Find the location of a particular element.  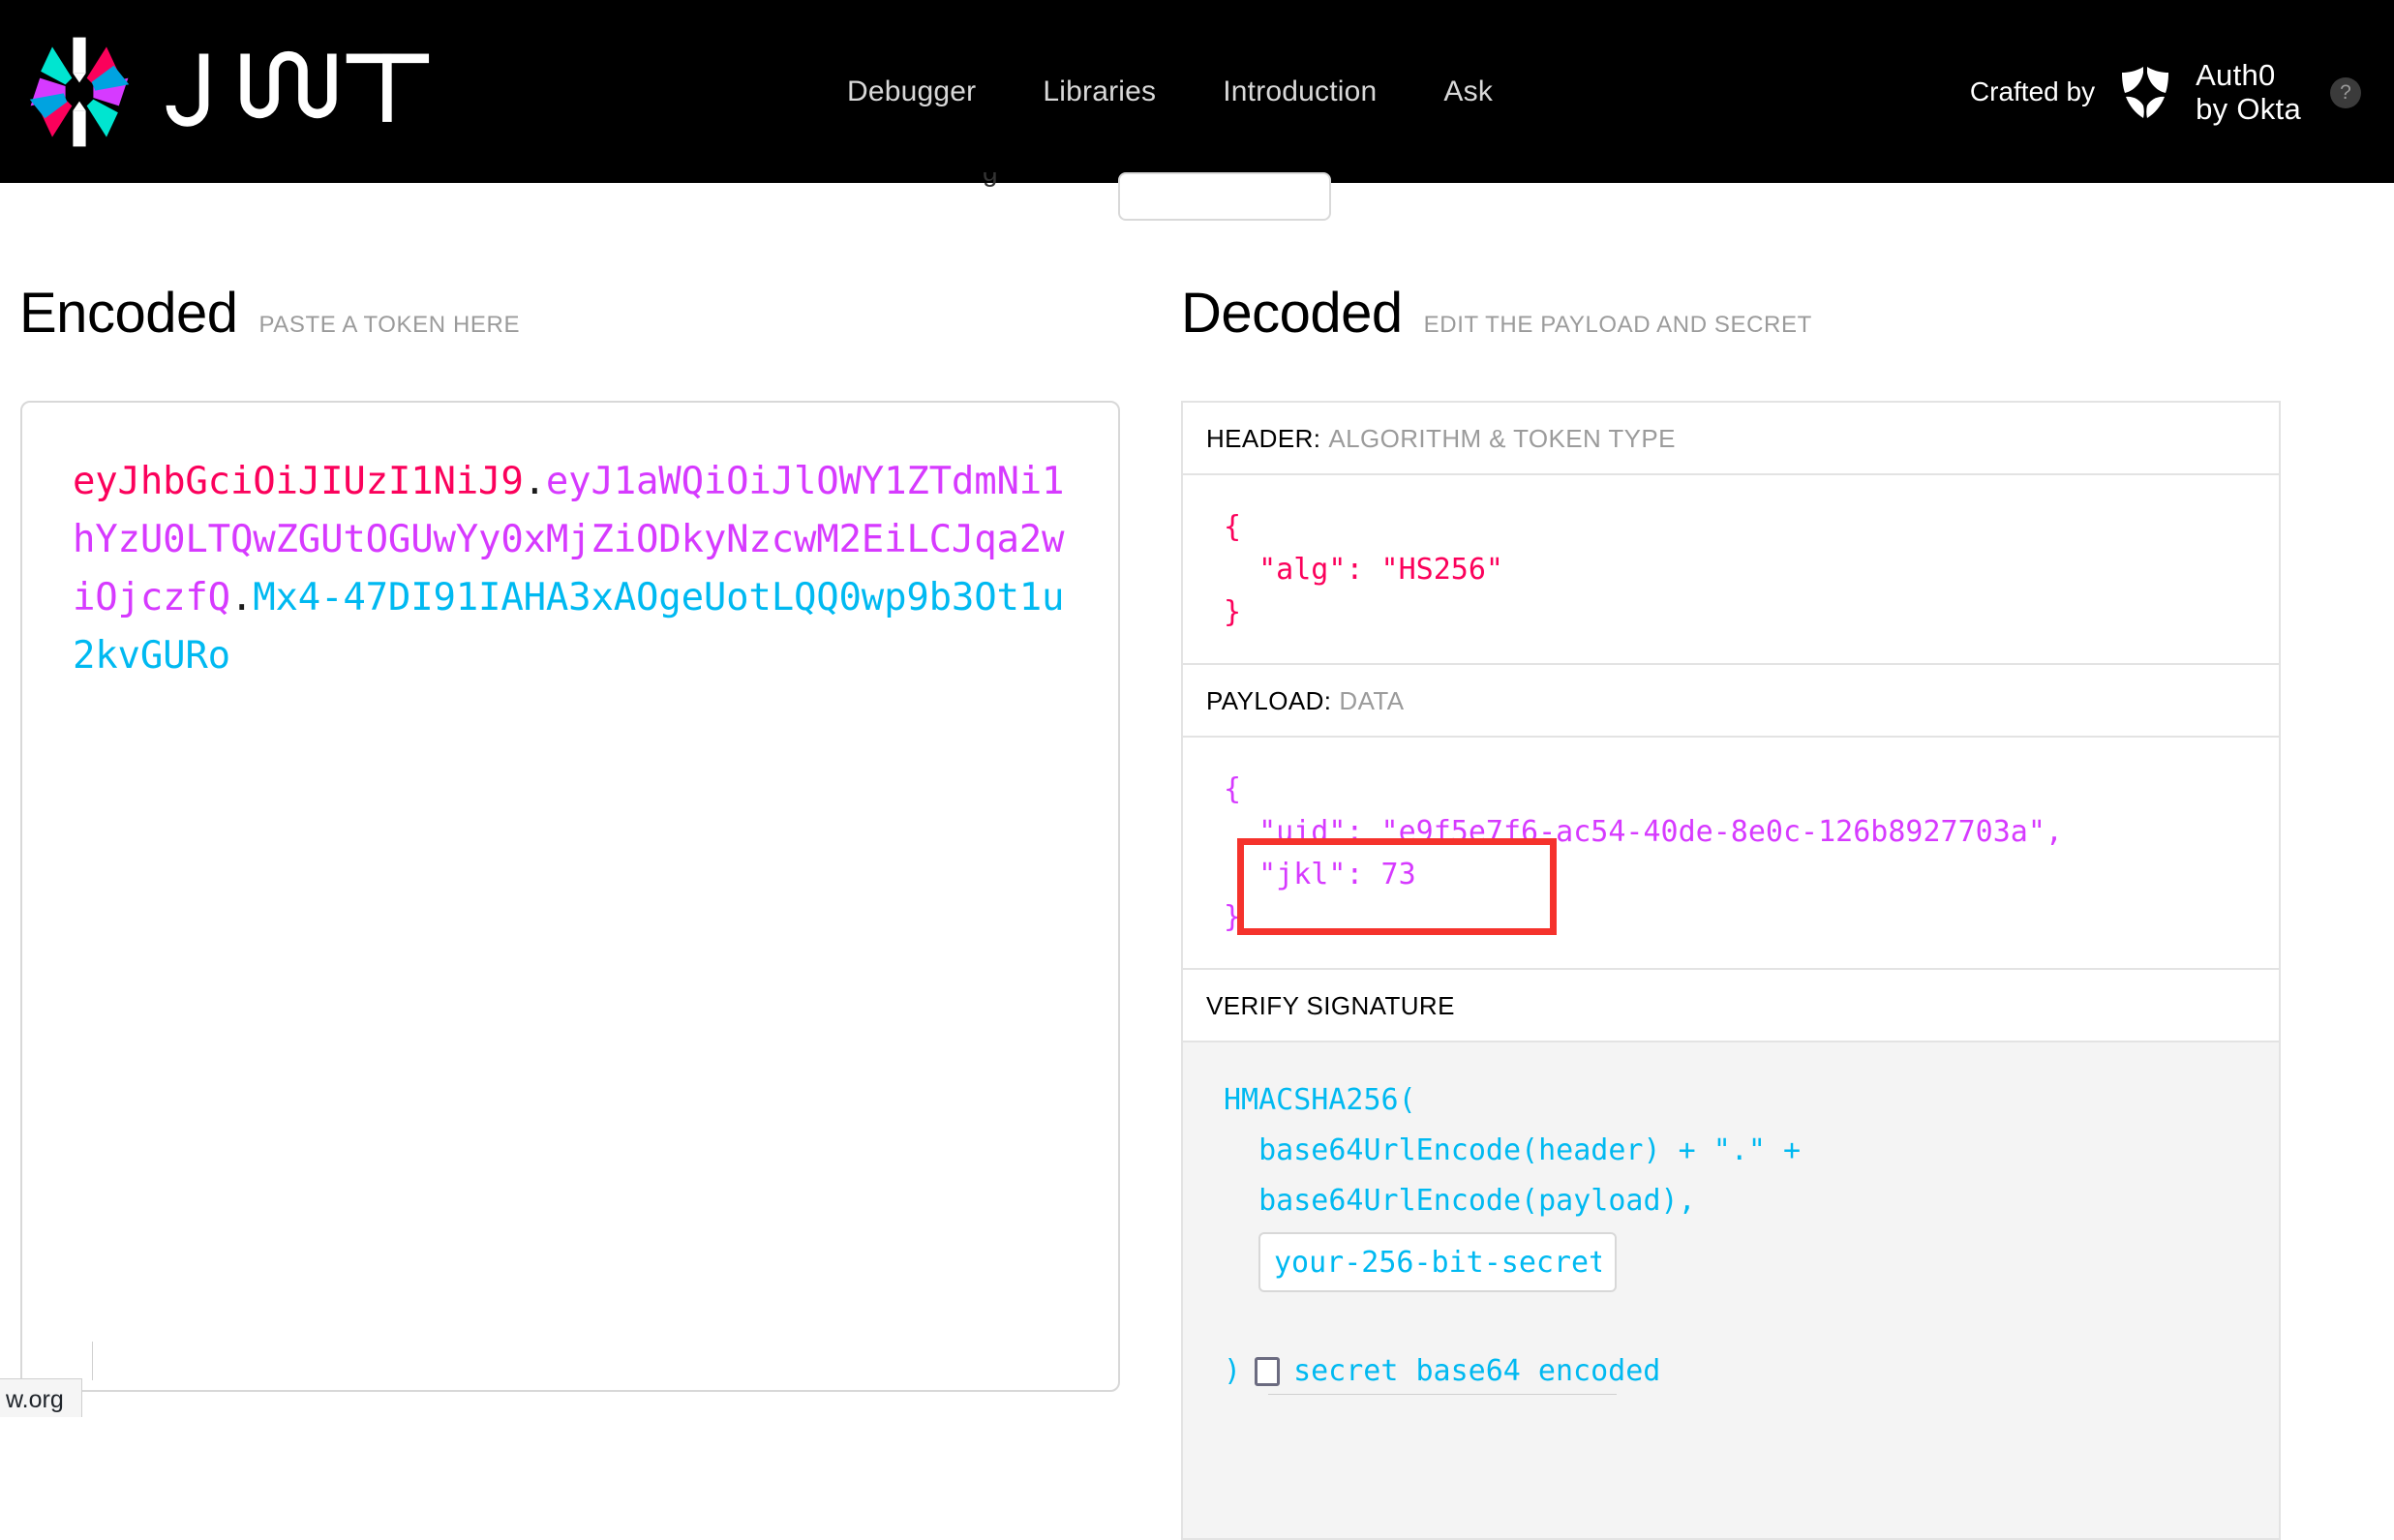

signature-section: VERIFY SIGNATURE is located at coordinates (1731, 1006).